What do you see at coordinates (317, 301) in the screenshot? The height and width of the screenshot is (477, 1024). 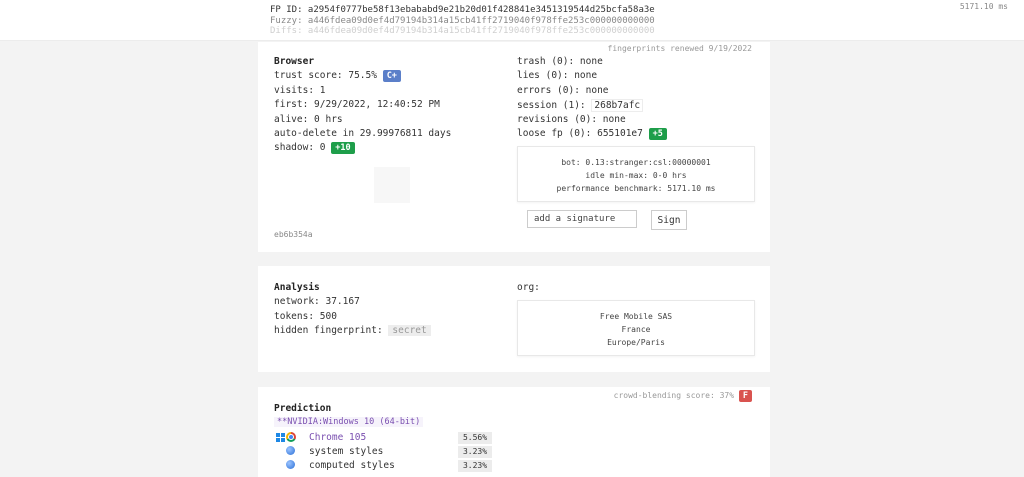 I see `network: network: 37.167` at bounding box center [317, 301].